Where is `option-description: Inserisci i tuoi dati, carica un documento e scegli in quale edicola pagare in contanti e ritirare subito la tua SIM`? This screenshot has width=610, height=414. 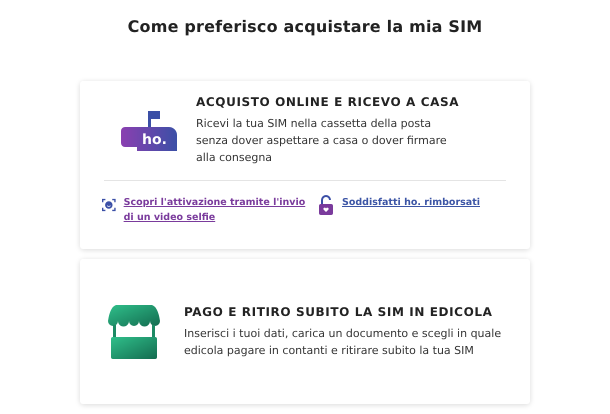
option-description: Inserisci i tuoi dati, carica un documento e scegli in quale edicola pagare in contanti e ritirare subito la tua SIM is located at coordinates (343, 342).